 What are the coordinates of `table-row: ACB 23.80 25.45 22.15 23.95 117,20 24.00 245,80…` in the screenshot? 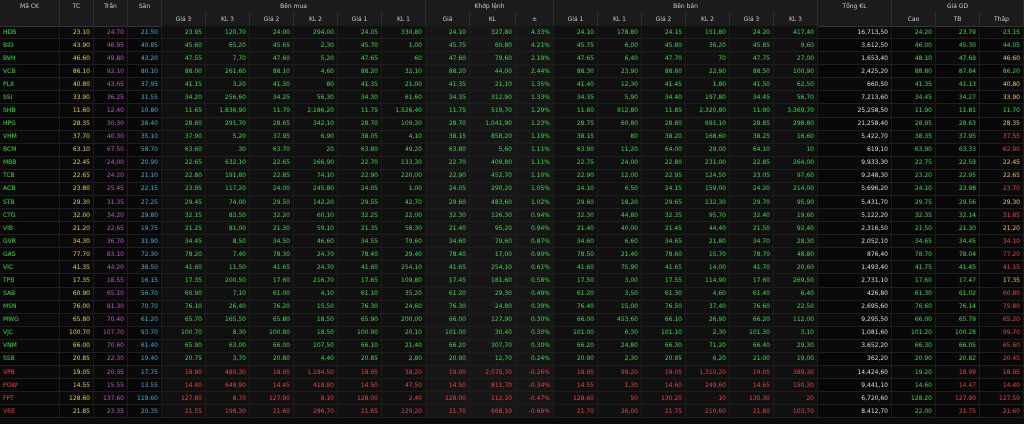 It's located at (512, 189).